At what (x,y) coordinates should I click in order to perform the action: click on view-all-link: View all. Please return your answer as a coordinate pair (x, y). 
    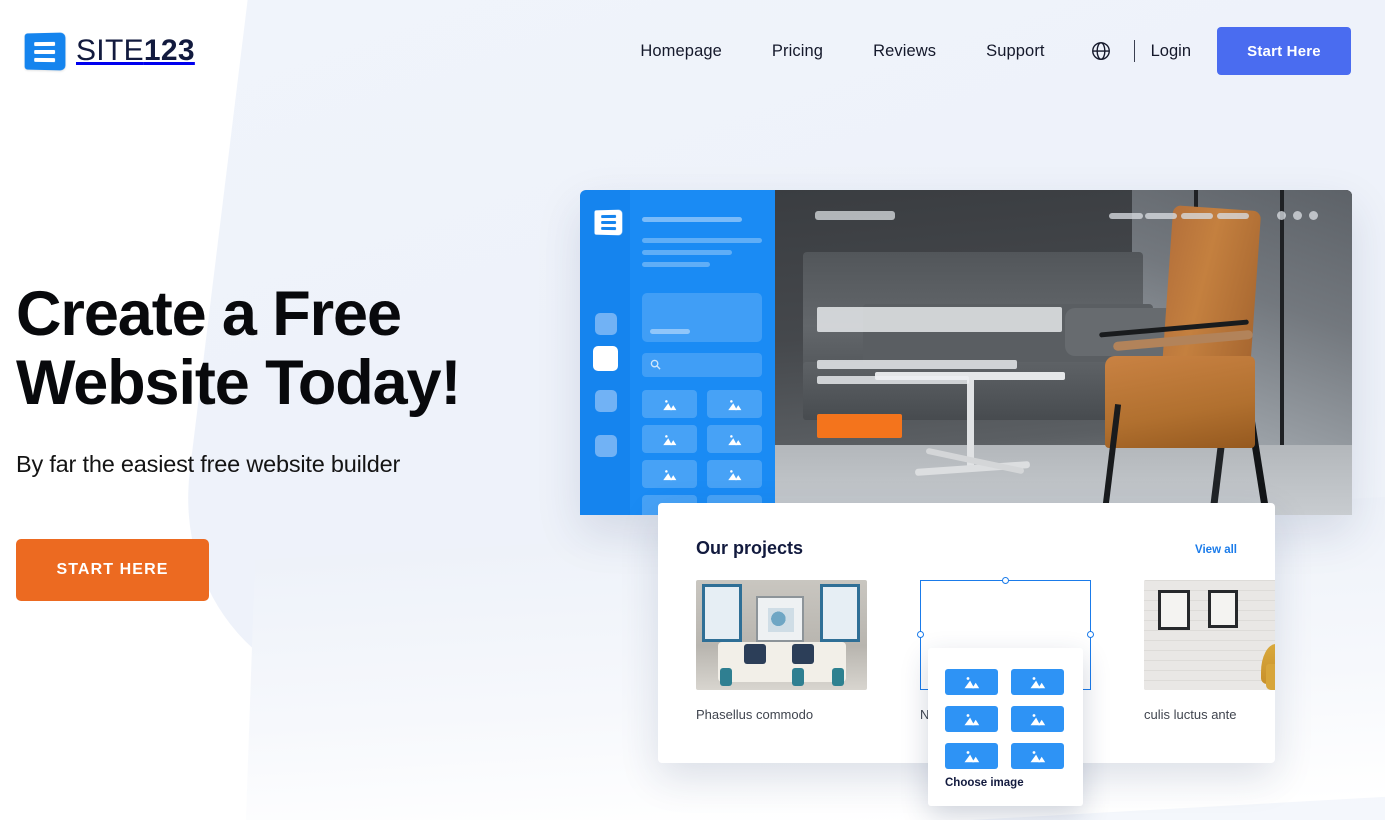
    Looking at the image, I should click on (1216, 550).